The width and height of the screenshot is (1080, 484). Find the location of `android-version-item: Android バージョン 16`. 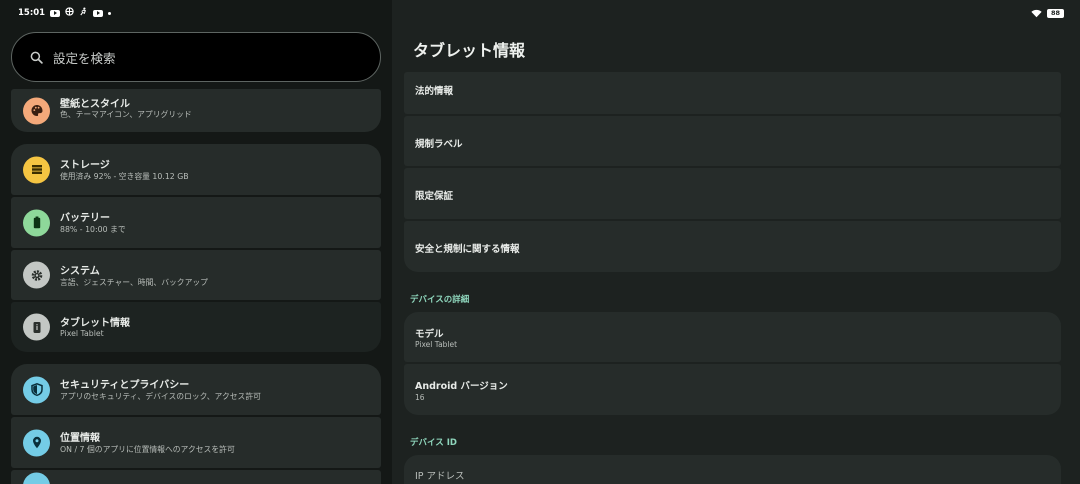

android-version-item: Android バージョン 16 is located at coordinates (732, 389).